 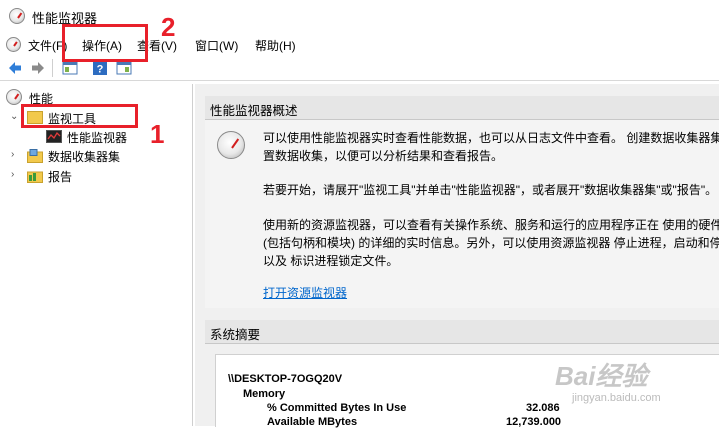 I want to click on tree-item-reports: 报告, so click(x=60, y=176).